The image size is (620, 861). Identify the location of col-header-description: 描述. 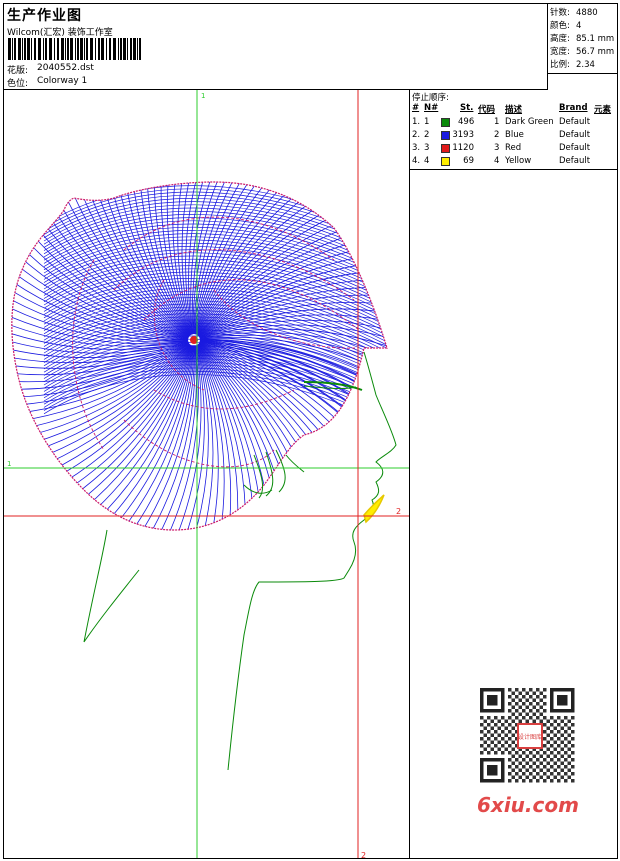
(514, 110).